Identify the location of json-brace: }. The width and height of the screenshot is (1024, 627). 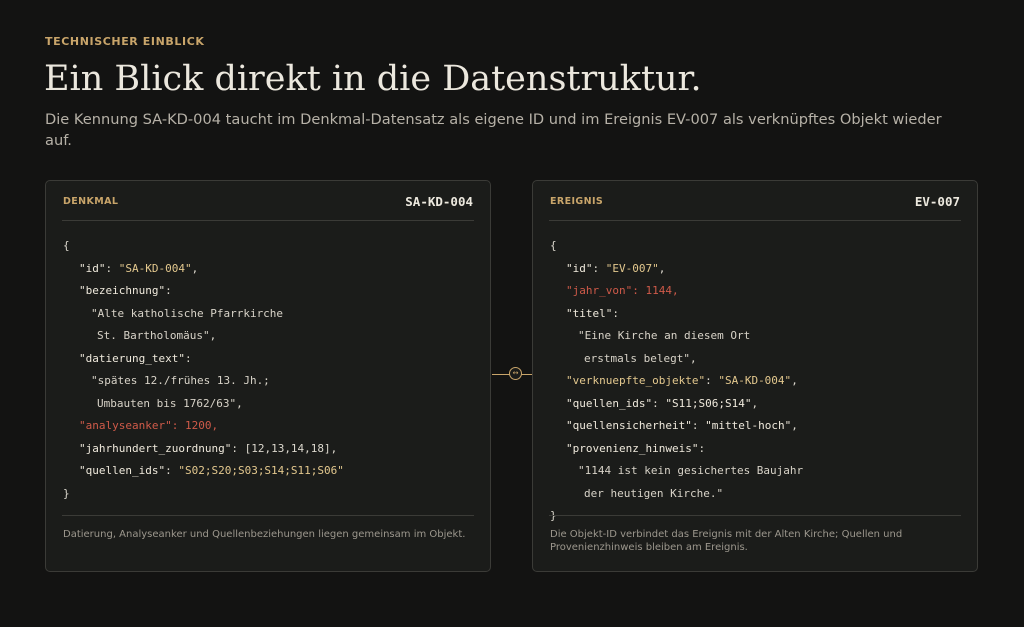
(66, 493).